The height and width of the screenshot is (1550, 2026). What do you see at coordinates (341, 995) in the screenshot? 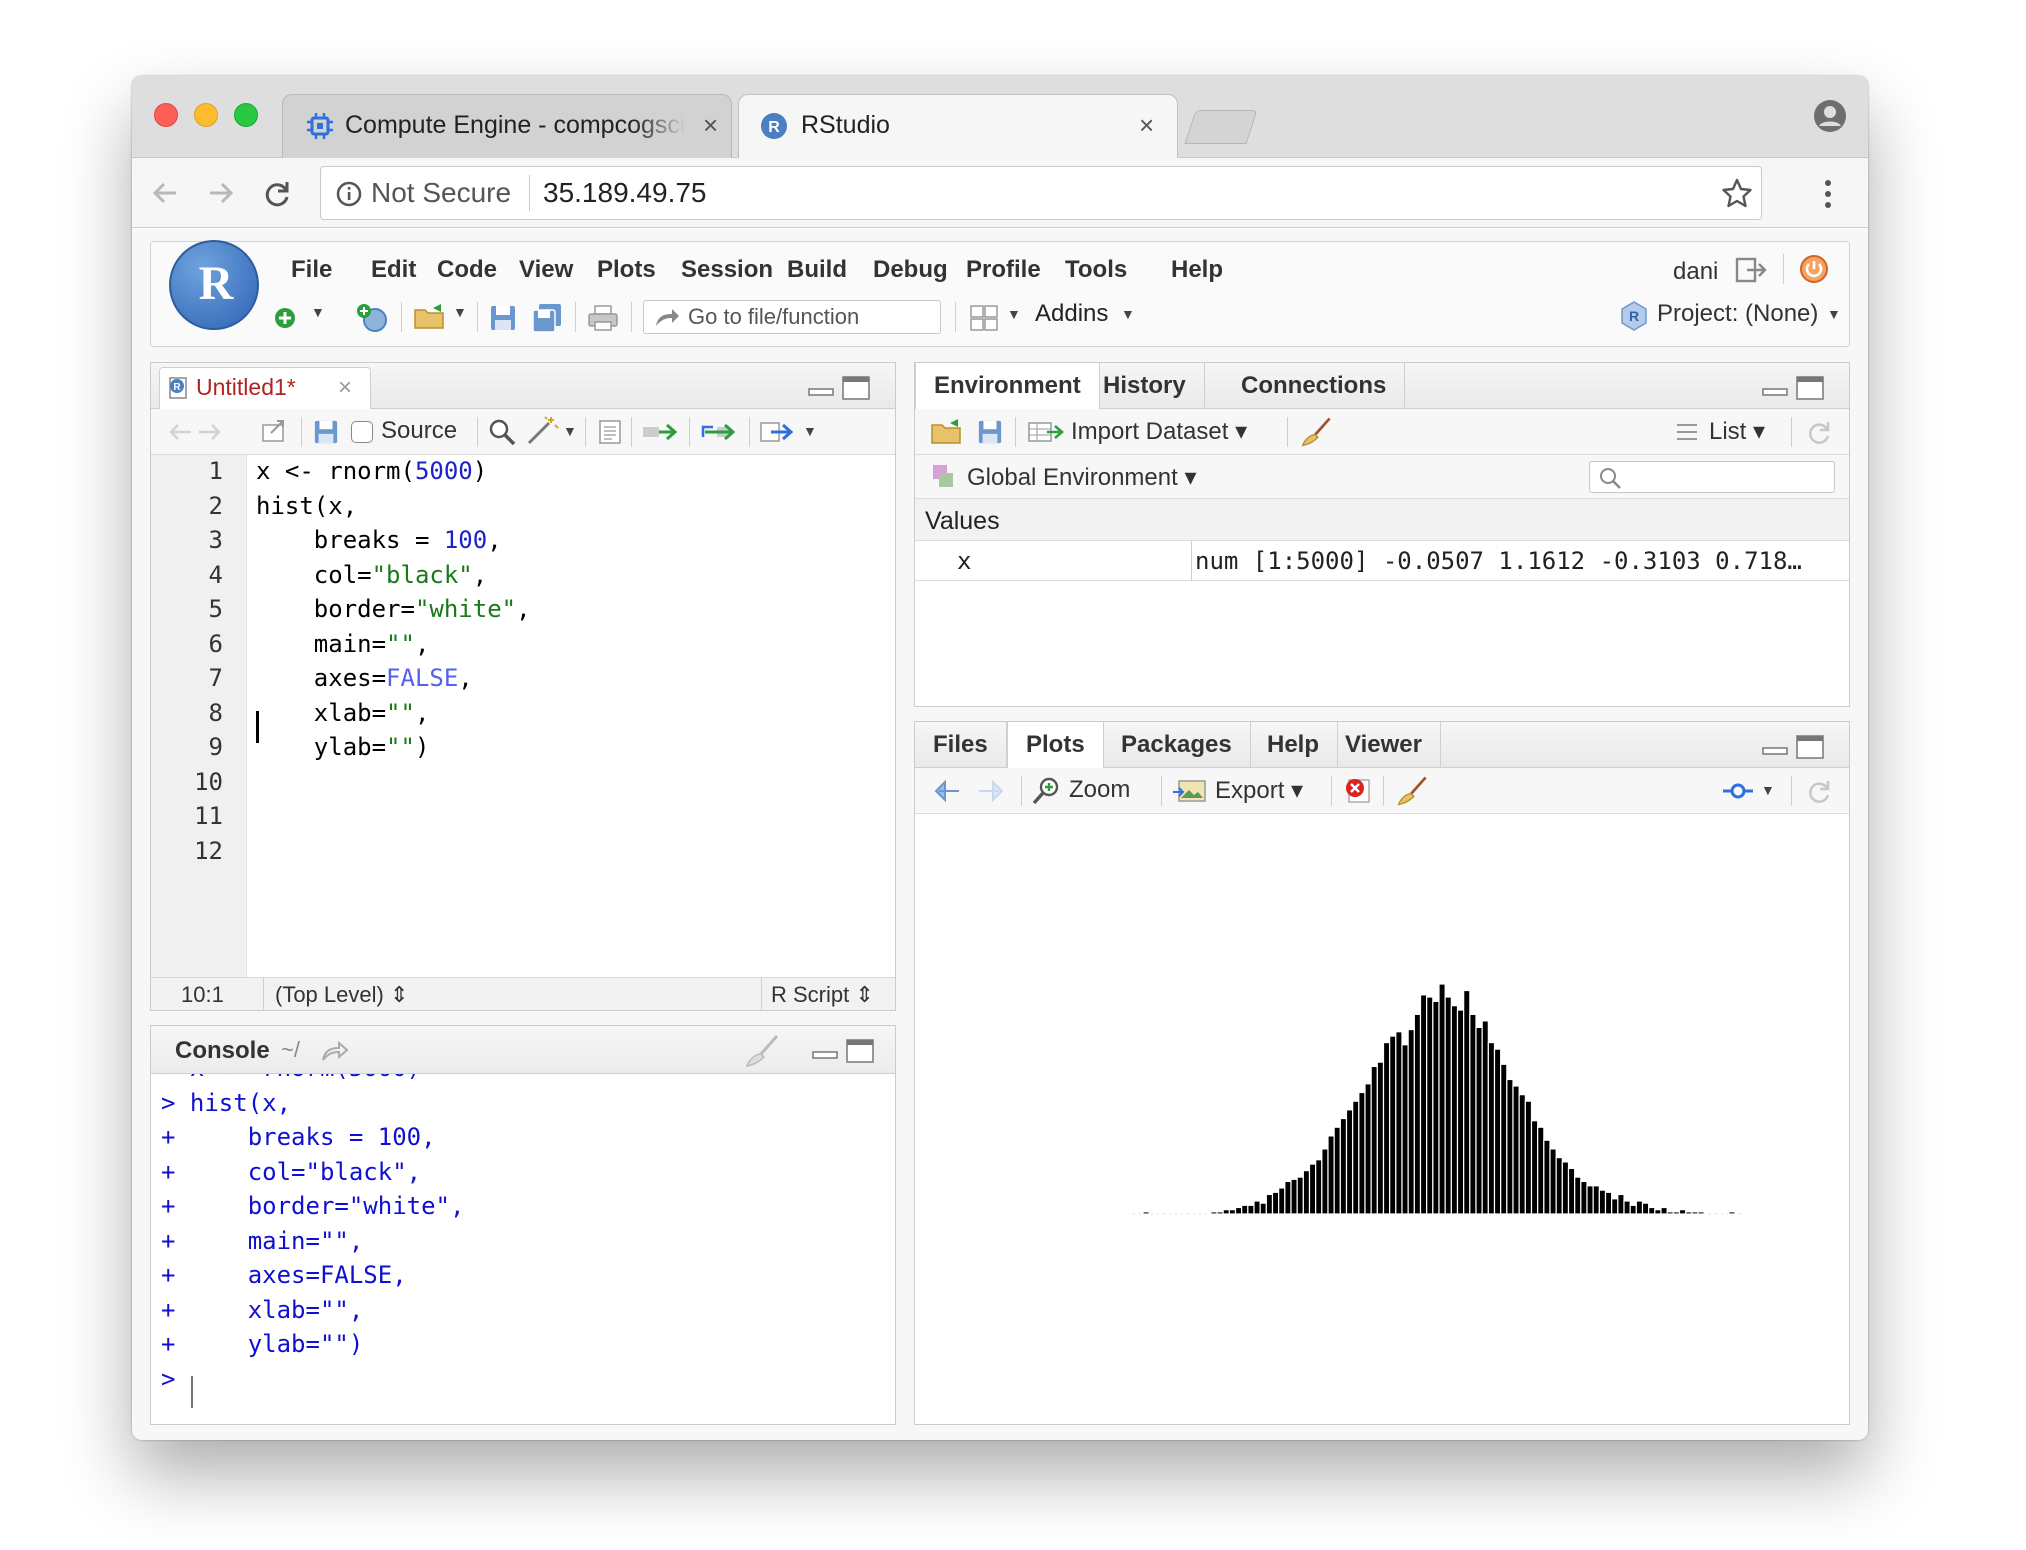
I see `scope-selector: (Top Level) ⇕` at bounding box center [341, 995].